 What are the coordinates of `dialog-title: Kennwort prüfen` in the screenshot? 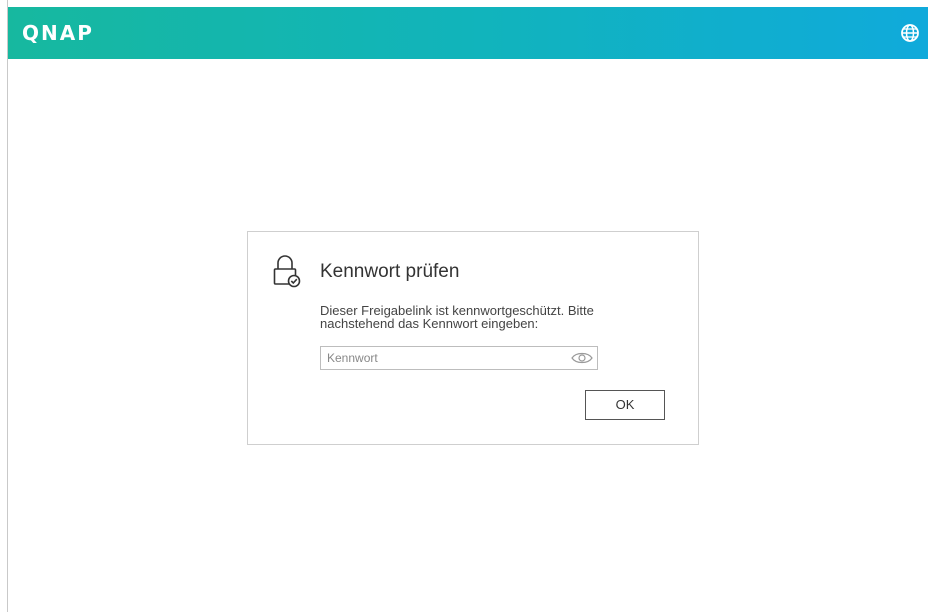 It's located at (390, 271).